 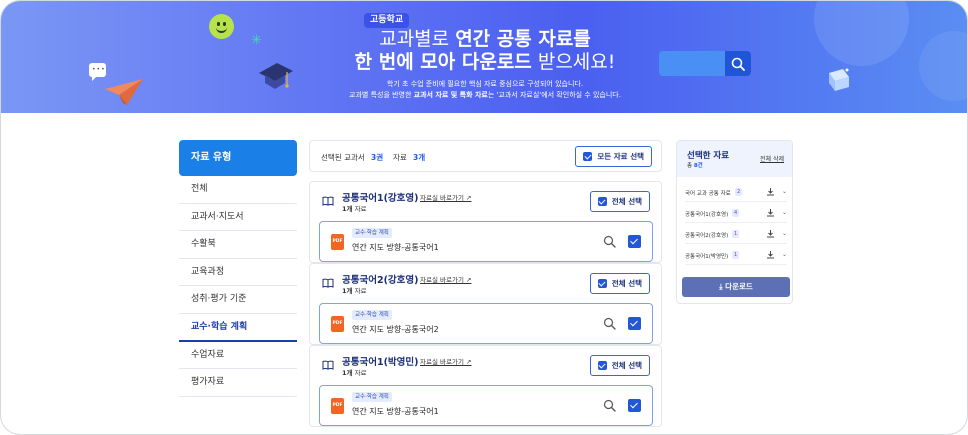 I want to click on graduation-cap-icon, so click(x=276, y=76).